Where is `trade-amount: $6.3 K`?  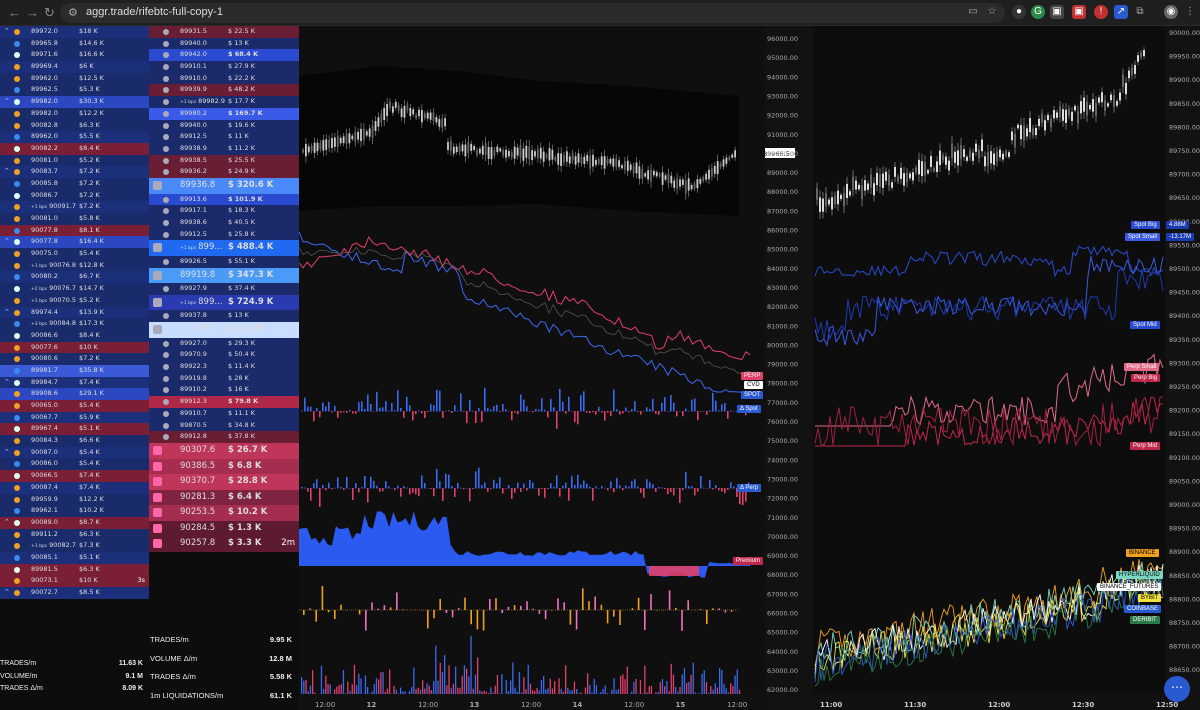
trade-amount: $6.3 K is located at coordinates (89, 533).